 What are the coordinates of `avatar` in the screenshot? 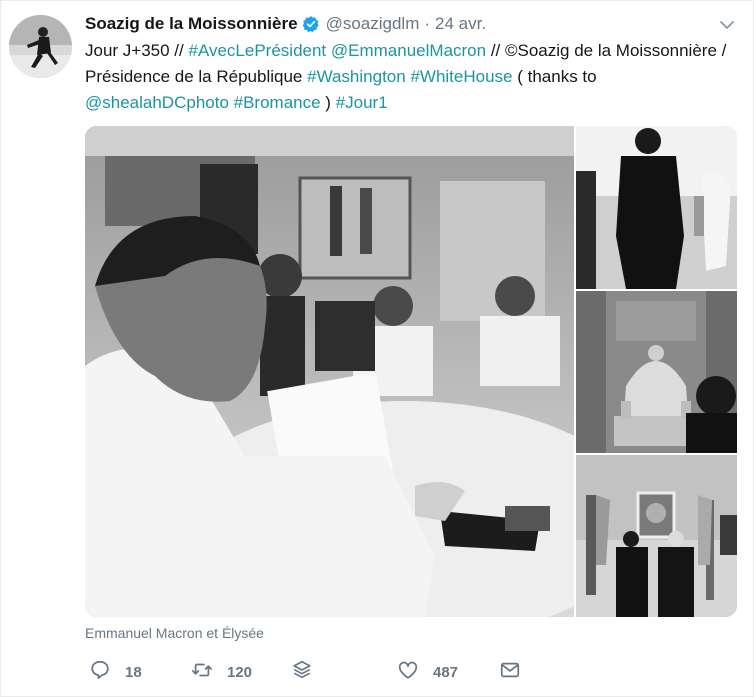 It's located at (40, 46).